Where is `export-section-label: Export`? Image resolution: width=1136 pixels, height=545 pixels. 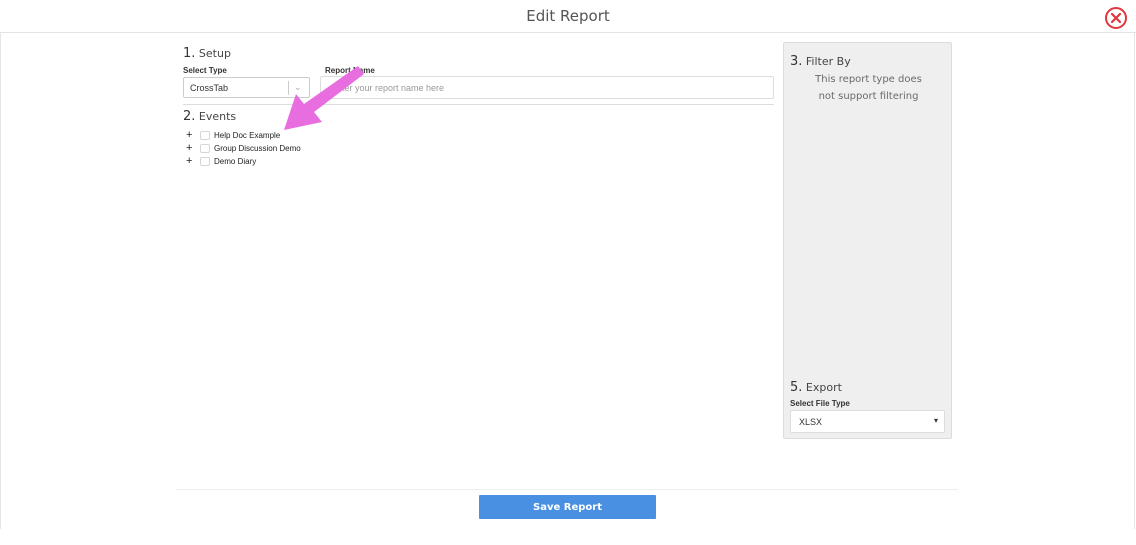
export-section-label: Export is located at coordinates (823, 387).